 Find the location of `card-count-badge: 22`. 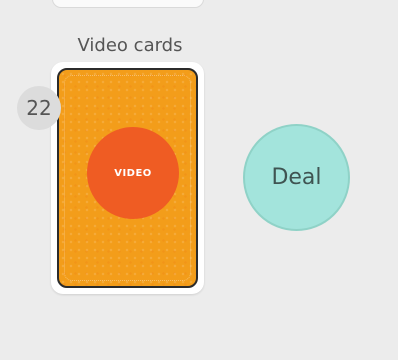

card-count-badge: 22 is located at coordinates (39, 108).